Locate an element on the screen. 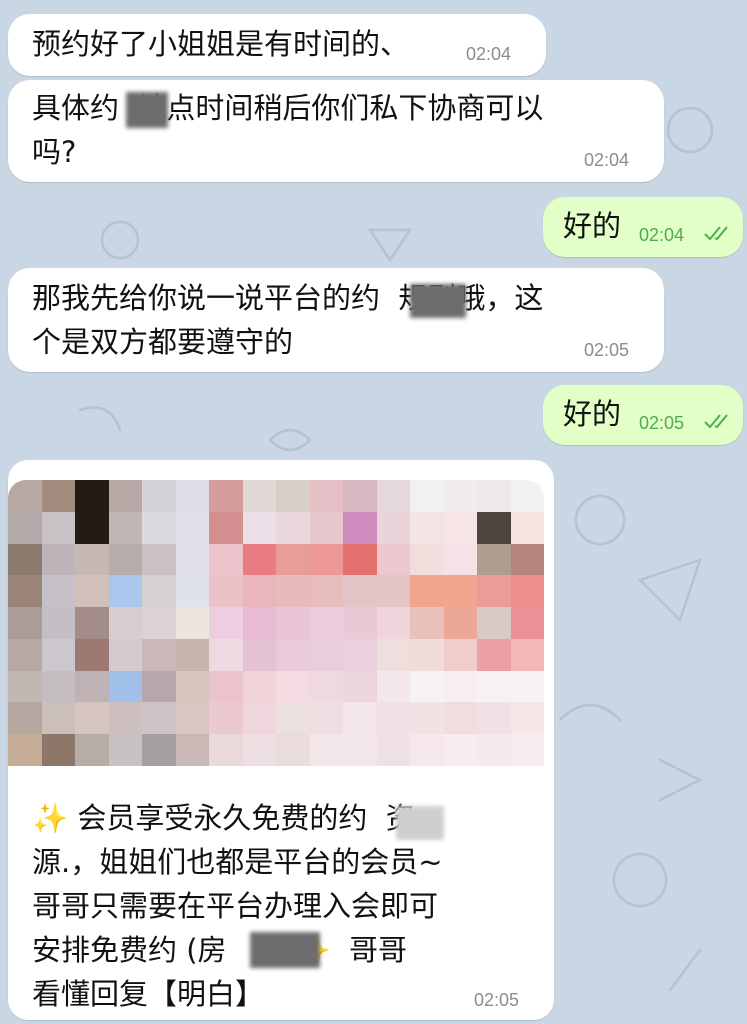  incoming-message: 预约好了小姐姐是有时间的、 02:04 is located at coordinates (277, 45).